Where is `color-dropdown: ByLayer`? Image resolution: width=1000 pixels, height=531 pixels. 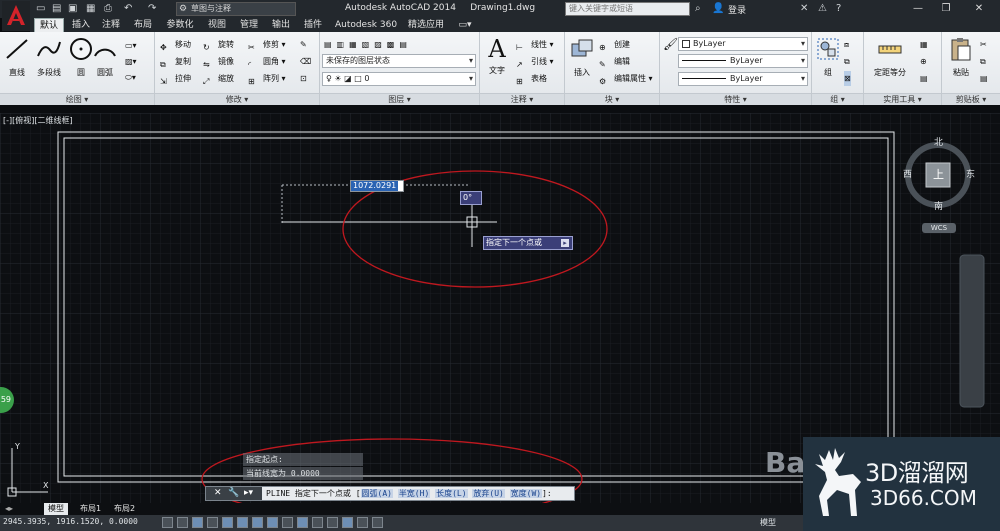 color-dropdown: ByLayer is located at coordinates (743, 44).